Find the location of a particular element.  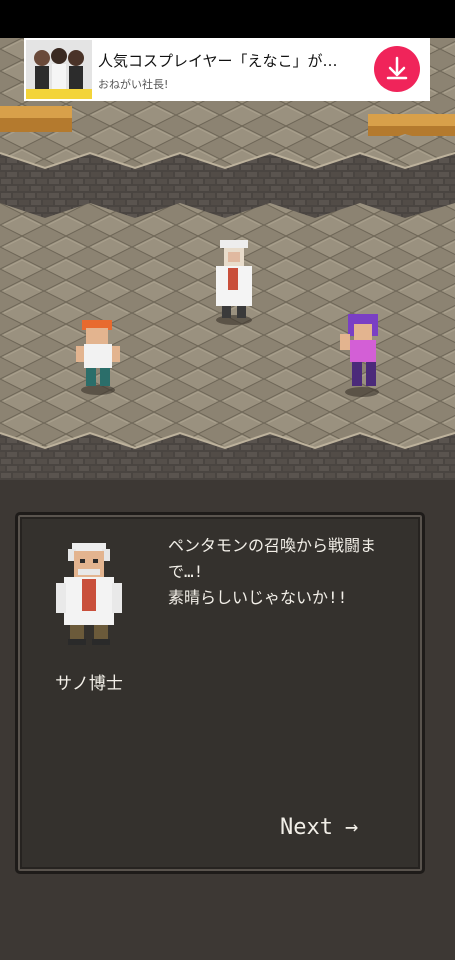

download-icon is located at coordinates (397, 68).